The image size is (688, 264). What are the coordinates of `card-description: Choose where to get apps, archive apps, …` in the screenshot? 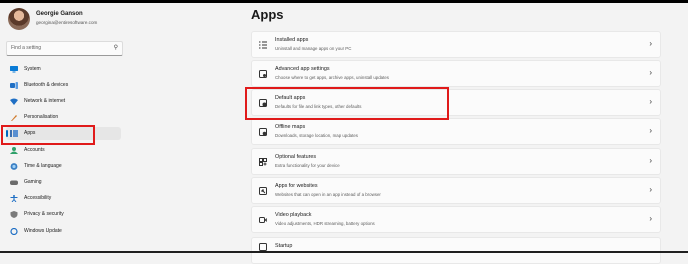 It's located at (332, 77).